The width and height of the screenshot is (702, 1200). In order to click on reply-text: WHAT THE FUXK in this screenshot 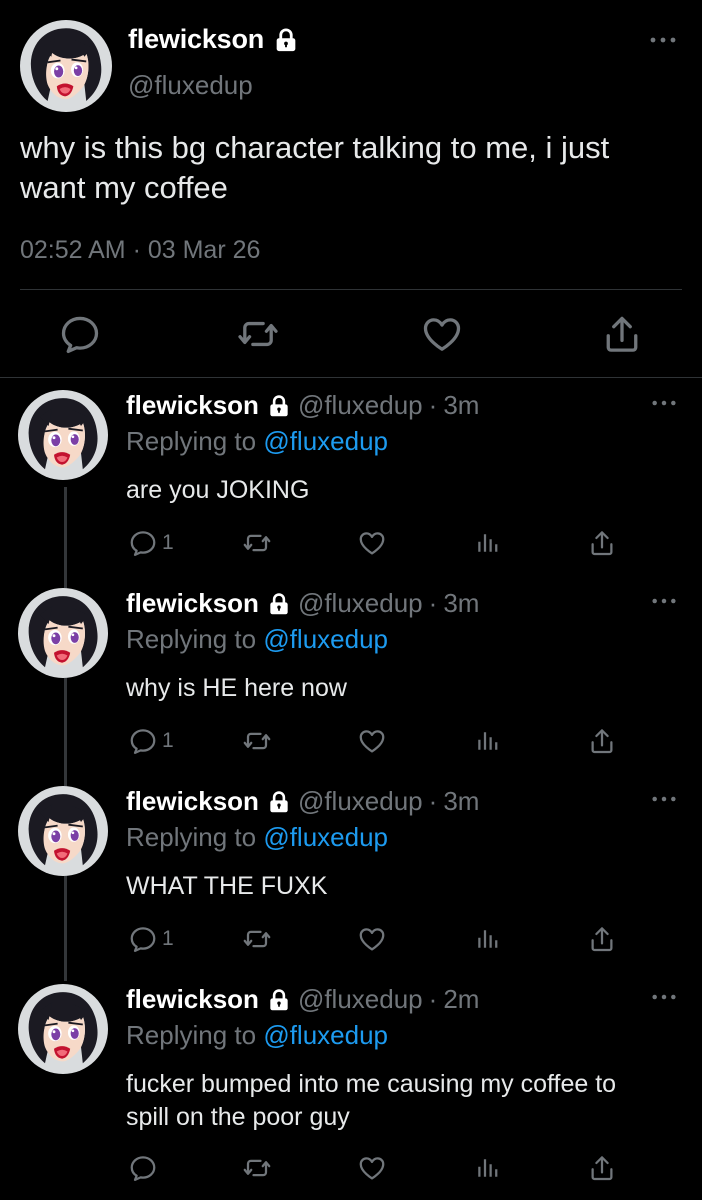, I will do `click(227, 886)`.